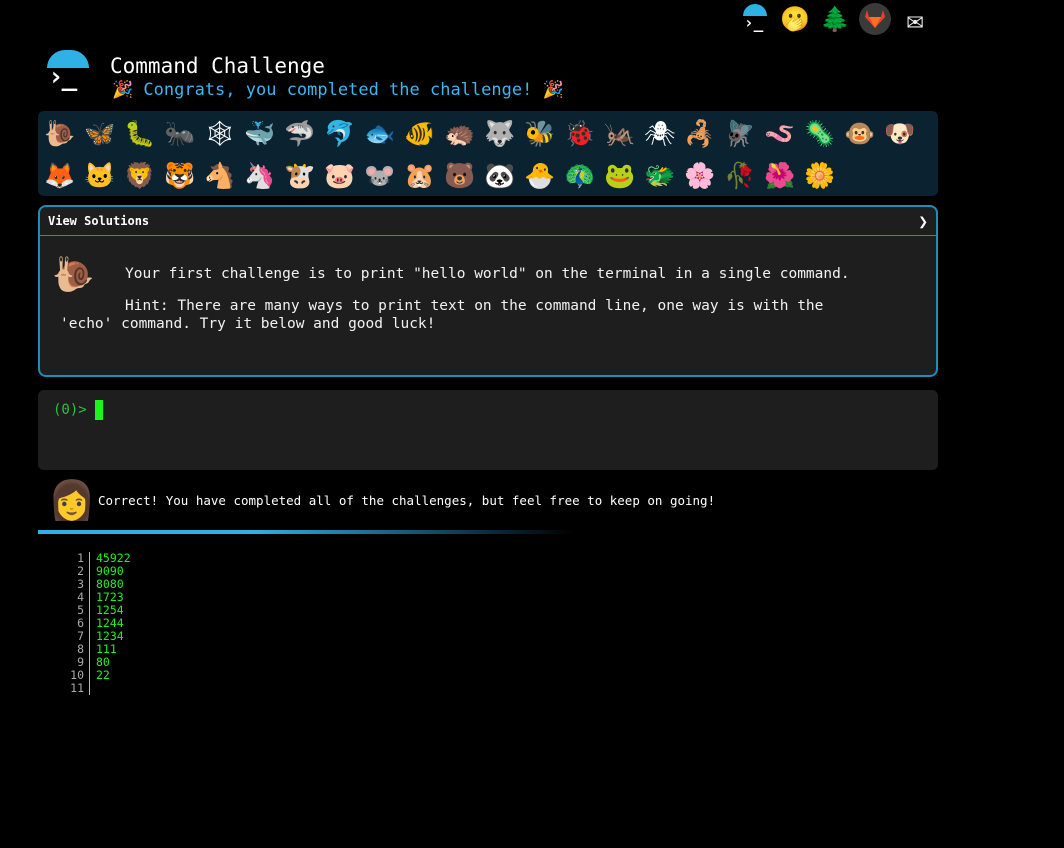  What do you see at coordinates (660, 176) in the screenshot?
I see `challenge-emoji-row2-16: 🐲` at bounding box center [660, 176].